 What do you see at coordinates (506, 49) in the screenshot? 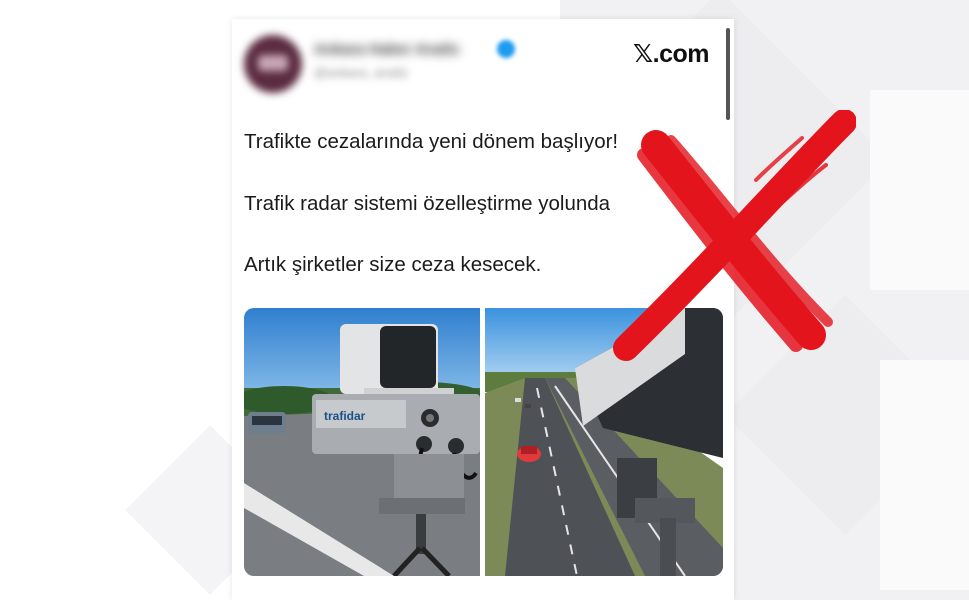
I see `verified-badge-icon` at bounding box center [506, 49].